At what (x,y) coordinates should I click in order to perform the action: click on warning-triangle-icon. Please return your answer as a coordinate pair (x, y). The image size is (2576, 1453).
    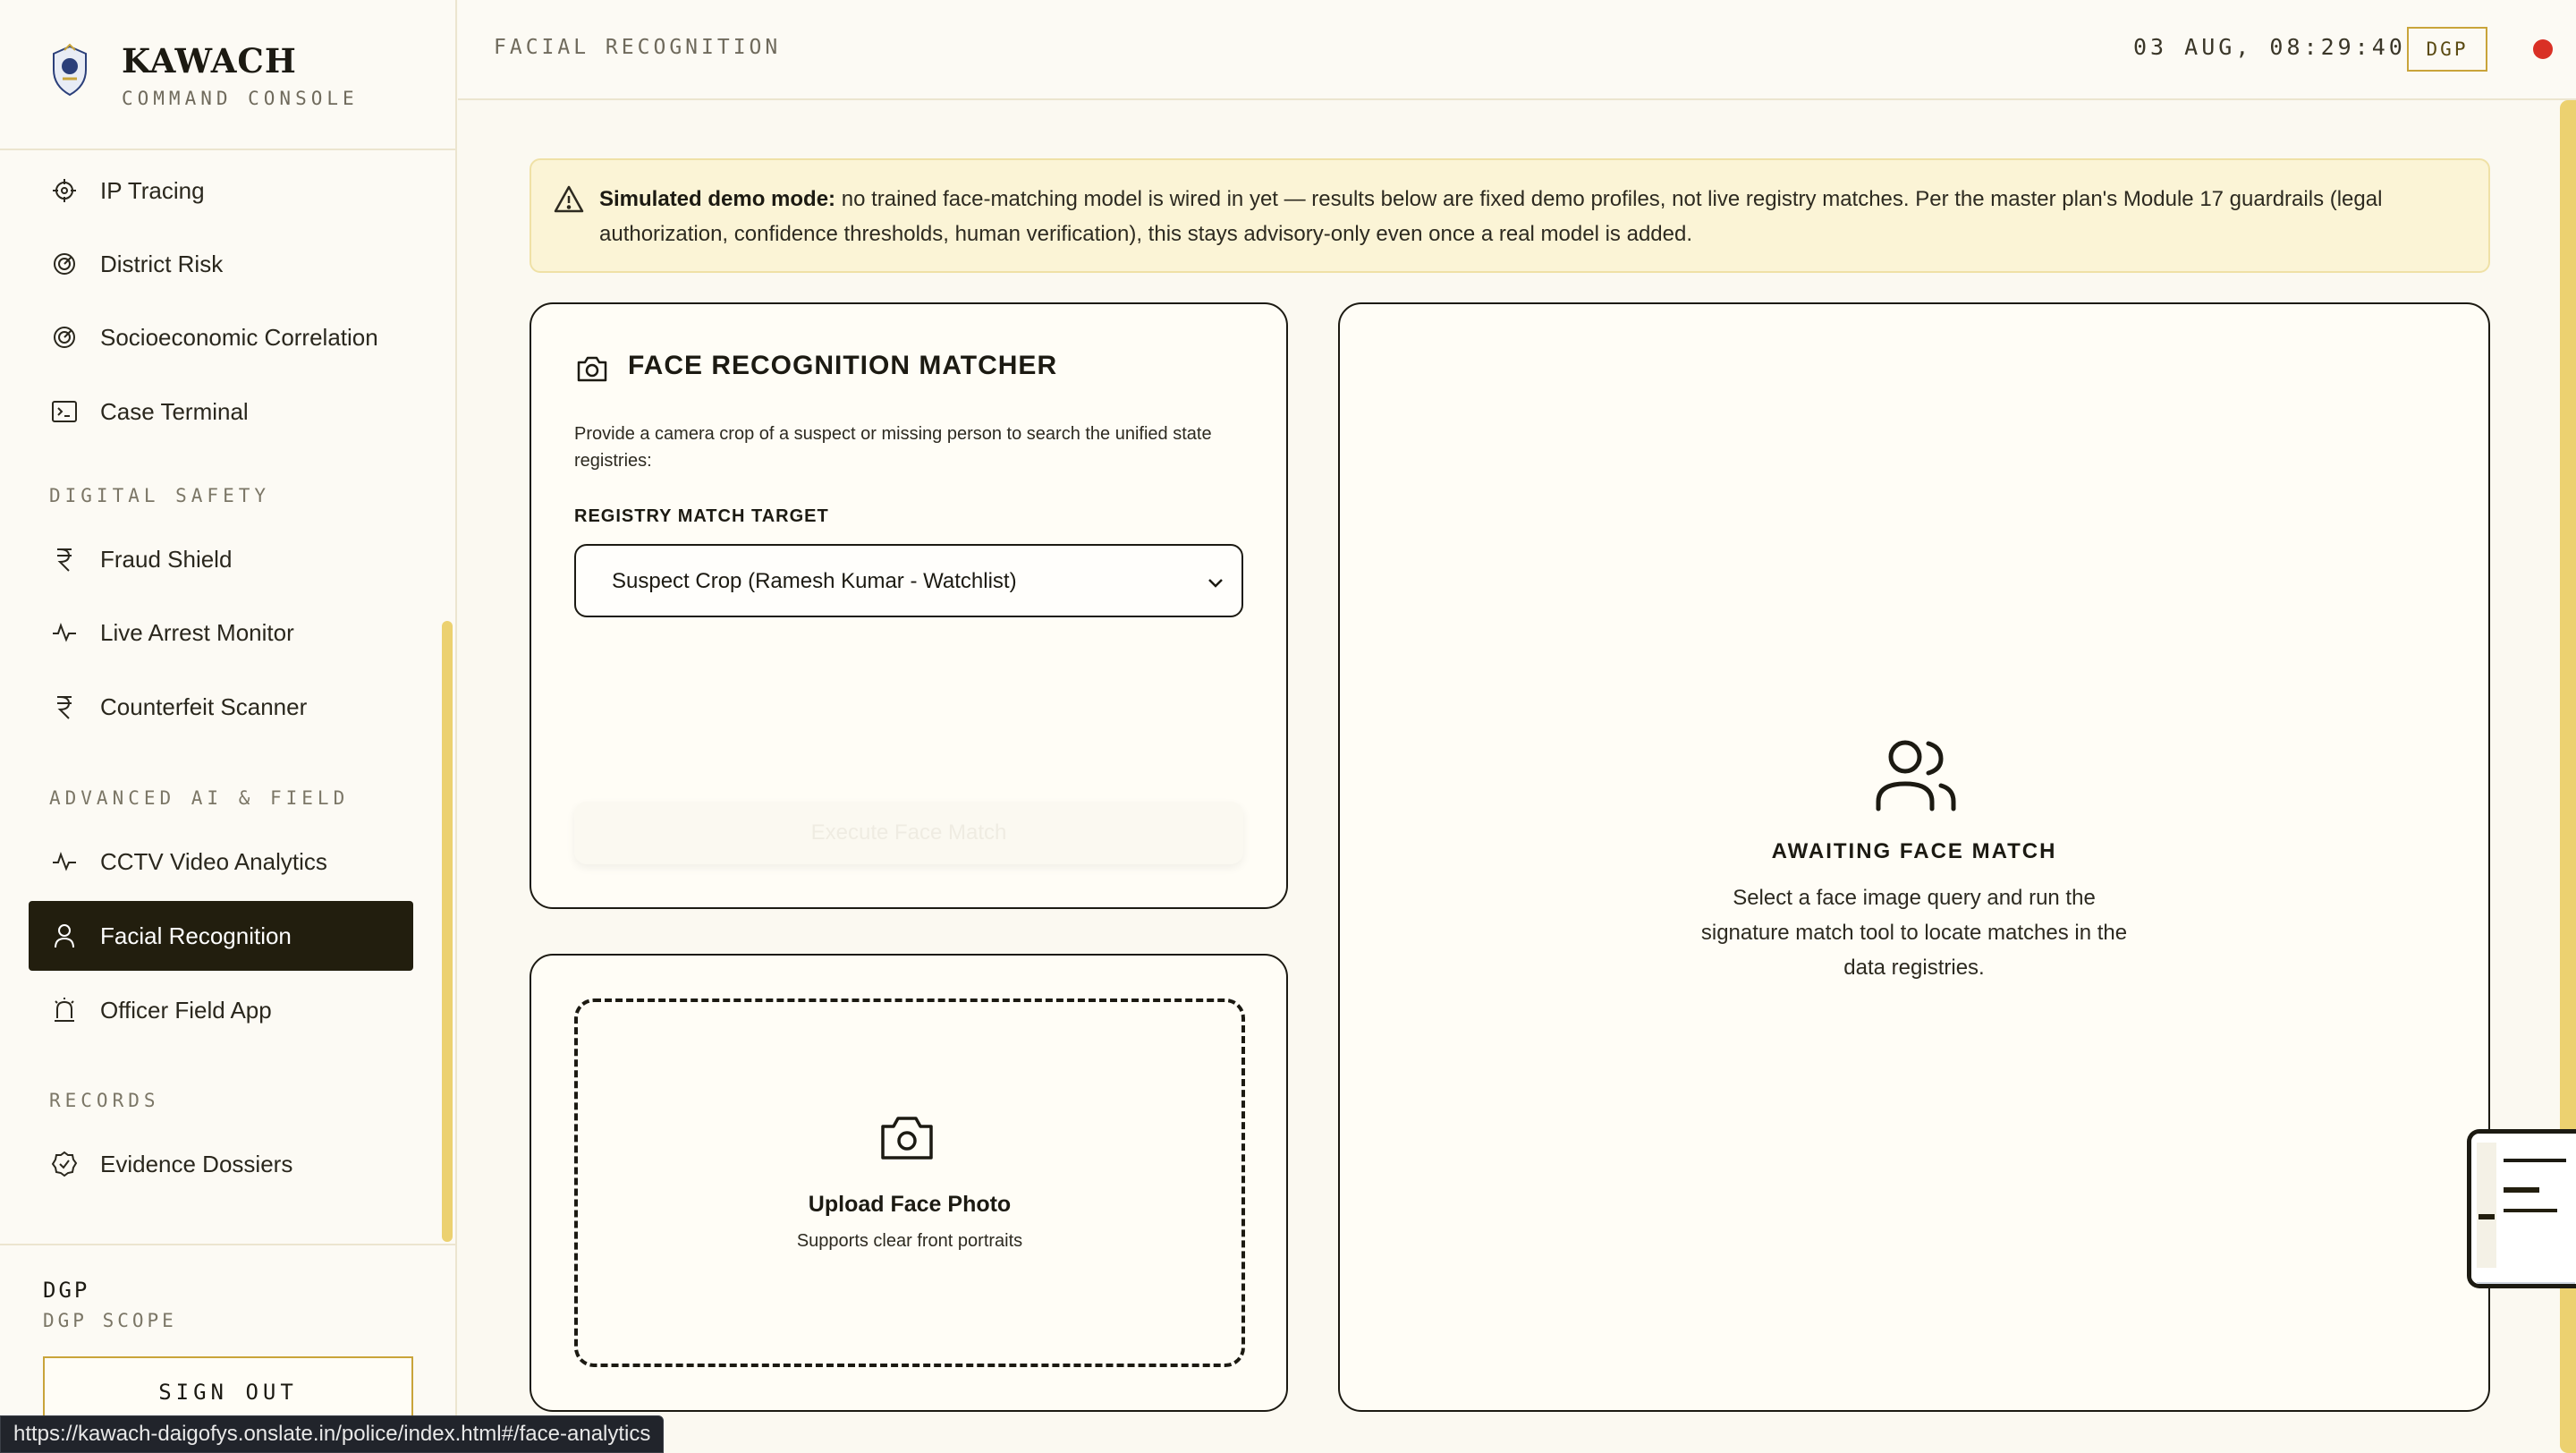
    Looking at the image, I should click on (569, 199).